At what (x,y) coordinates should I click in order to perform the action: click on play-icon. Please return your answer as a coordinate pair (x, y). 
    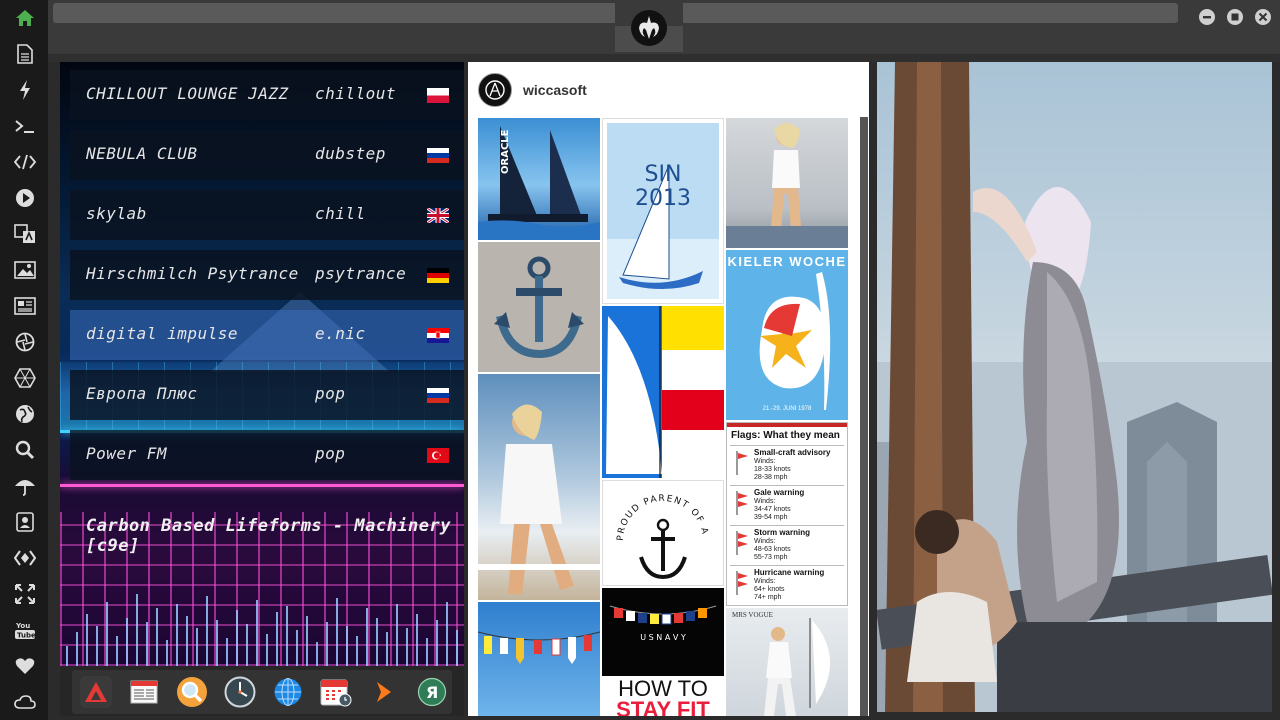
    Looking at the image, I should click on (25, 198).